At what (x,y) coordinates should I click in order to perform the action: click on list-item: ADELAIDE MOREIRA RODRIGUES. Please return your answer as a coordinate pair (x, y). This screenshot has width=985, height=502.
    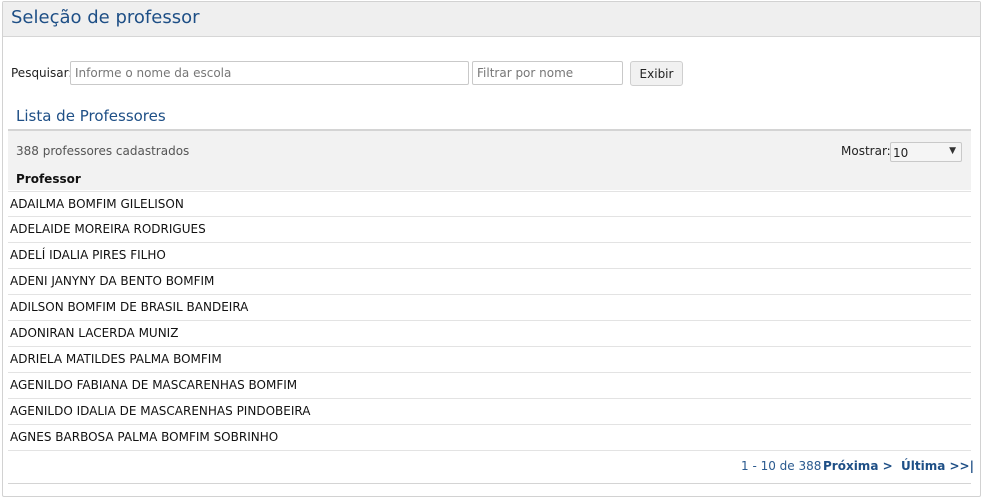
    Looking at the image, I should click on (489, 230).